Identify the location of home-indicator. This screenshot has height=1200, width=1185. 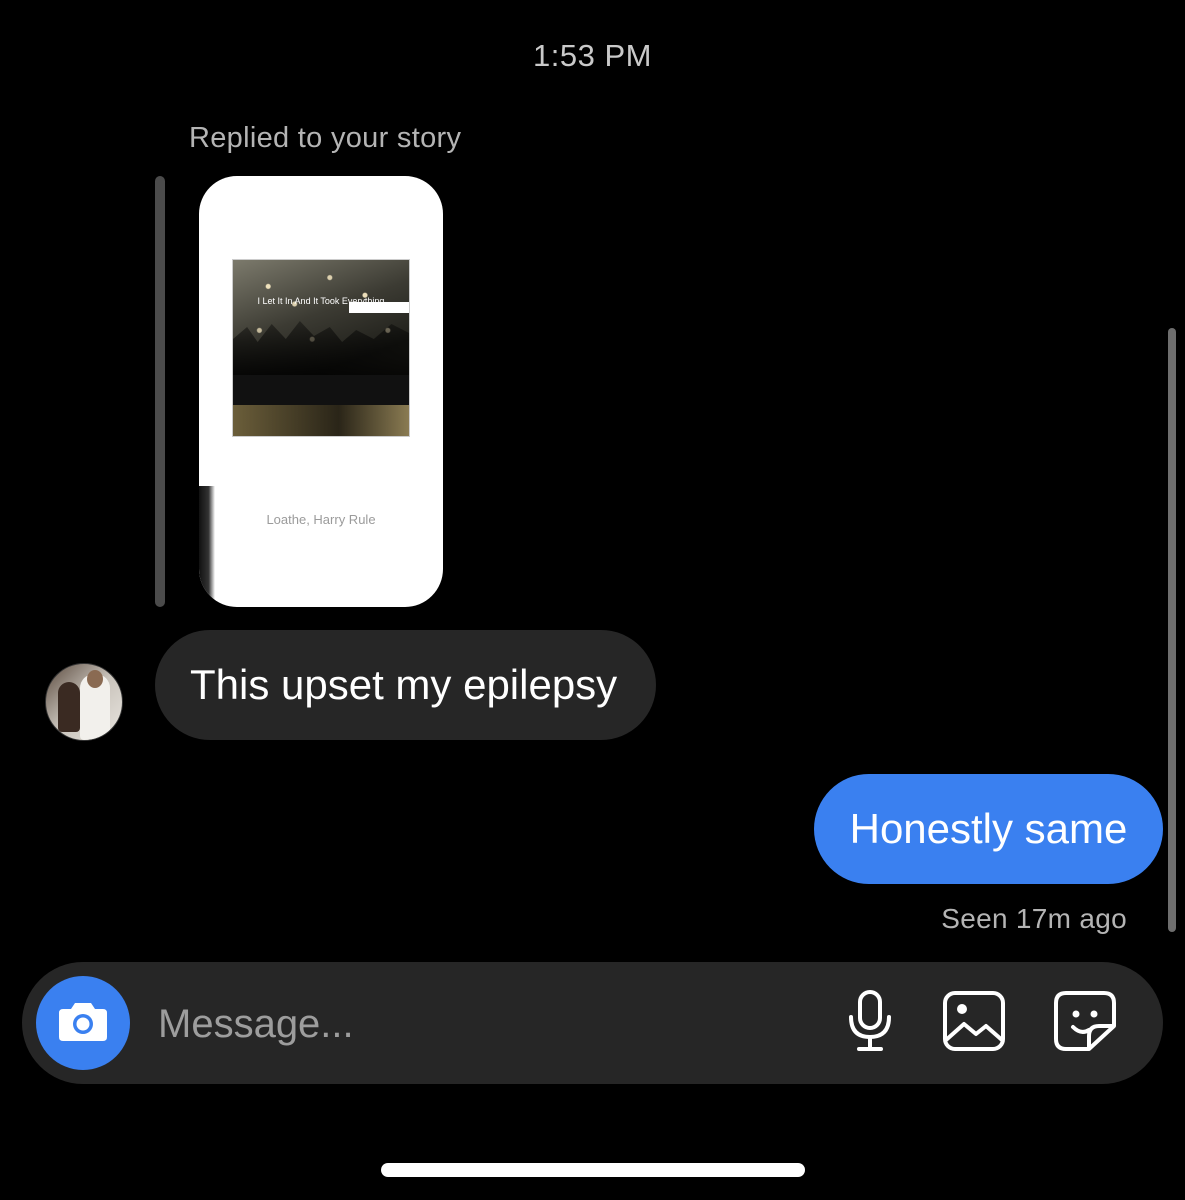
(593, 1170).